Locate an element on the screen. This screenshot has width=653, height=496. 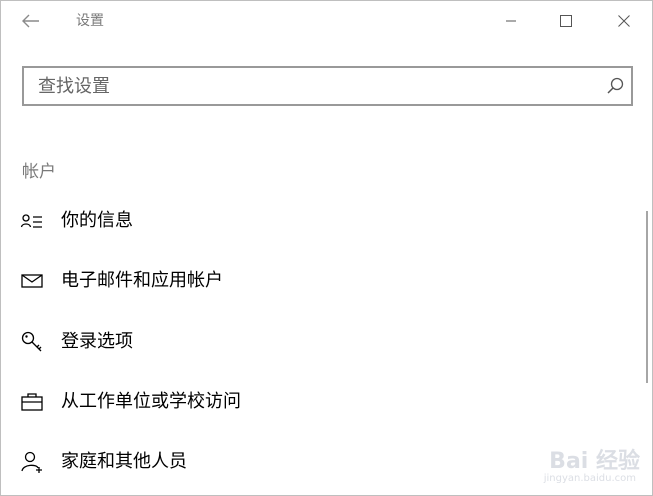
back-arrow-icon is located at coordinates (30, 21).